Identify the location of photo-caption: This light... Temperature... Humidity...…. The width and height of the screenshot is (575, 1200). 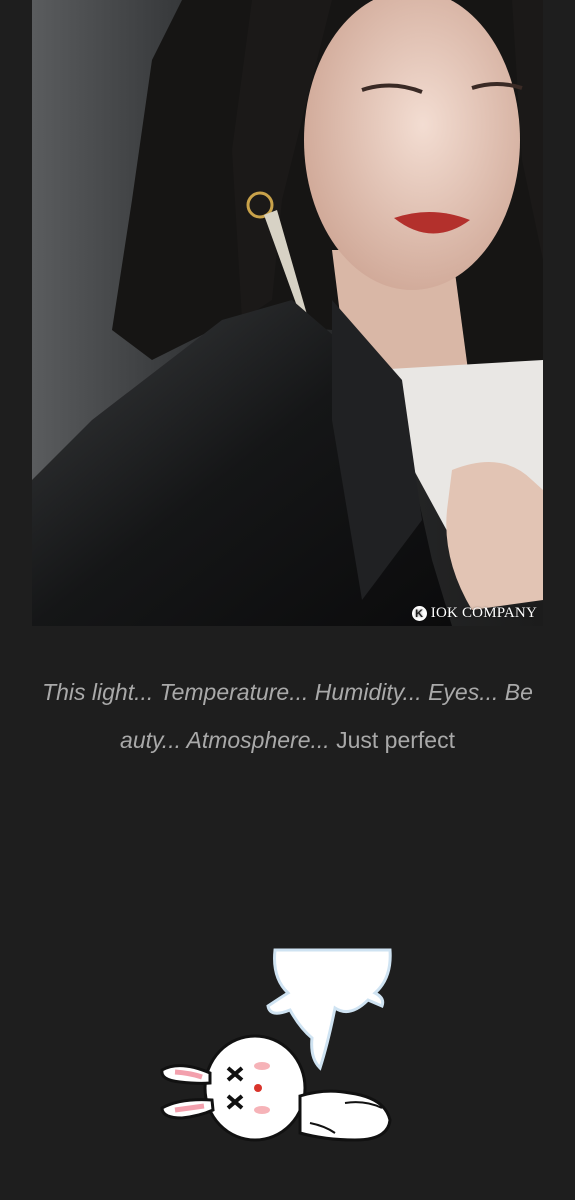
(287, 716).